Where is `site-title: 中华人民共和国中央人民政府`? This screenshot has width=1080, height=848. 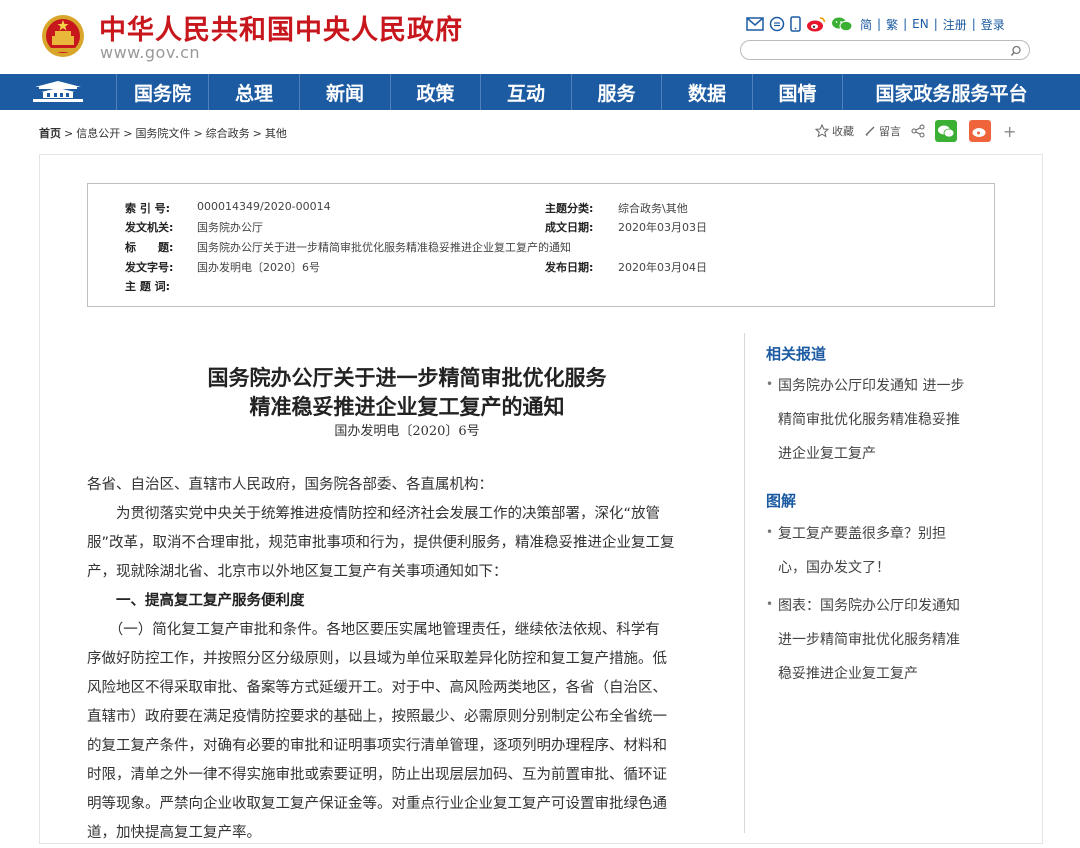
site-title: 中华人民共和国中央人民政府 is located at coordinates (281, 27).